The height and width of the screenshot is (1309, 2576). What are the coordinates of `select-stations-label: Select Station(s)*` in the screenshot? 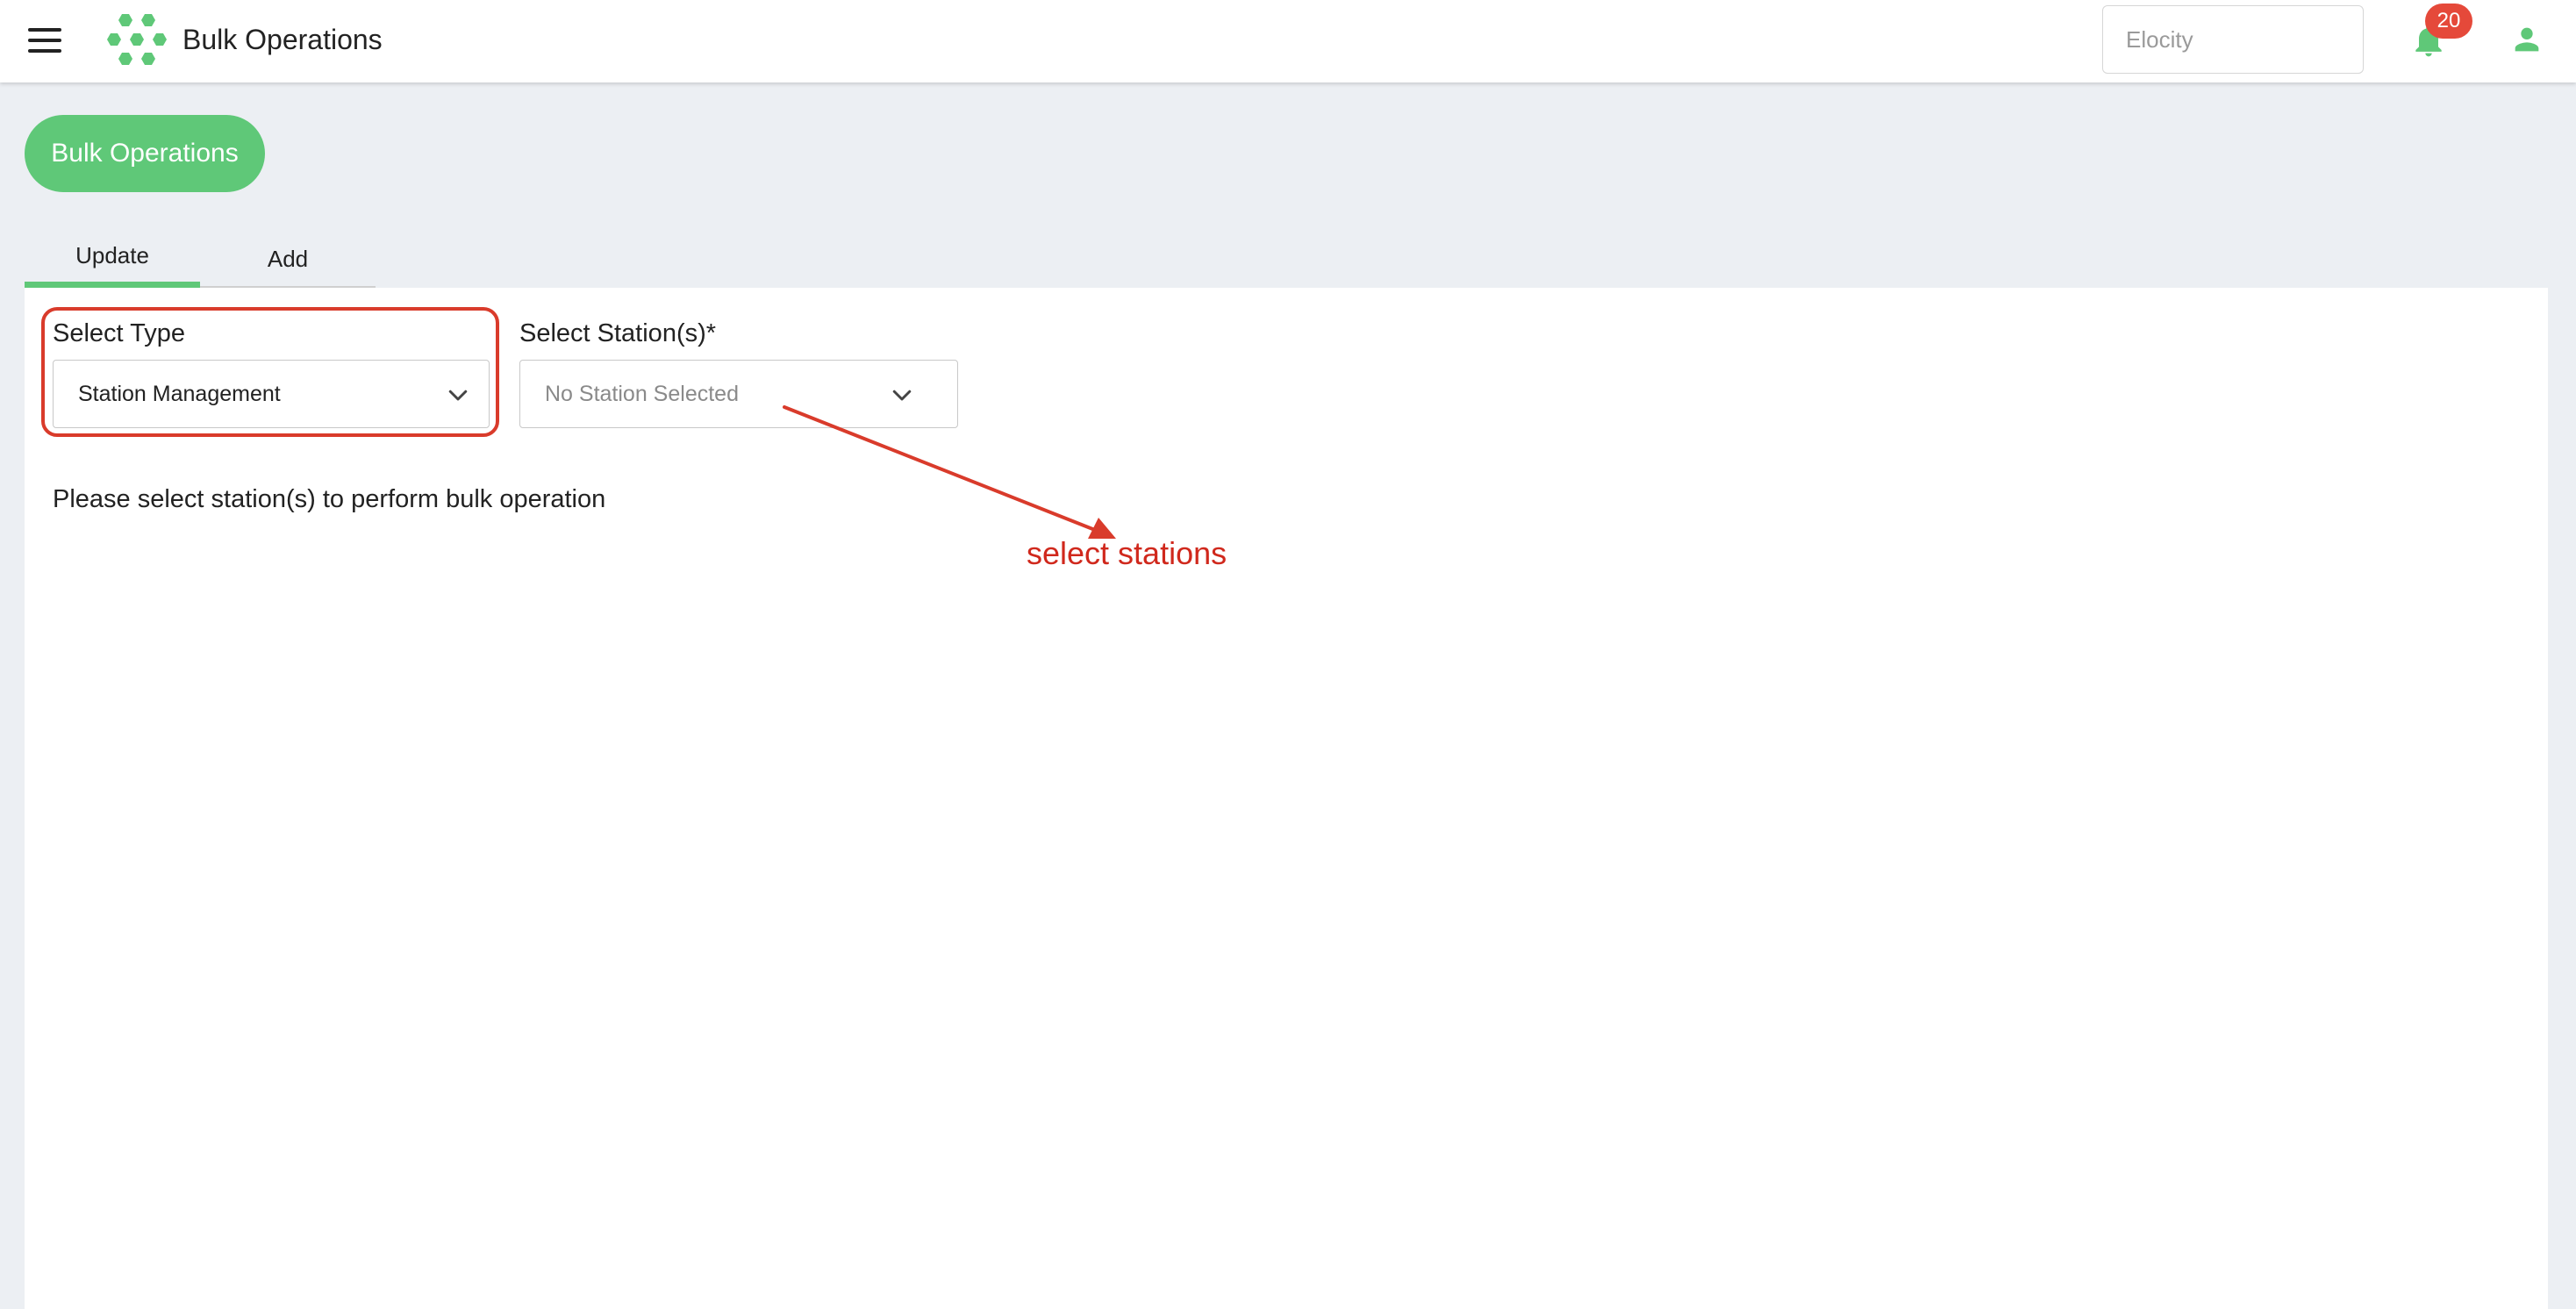 It's located at (618, 333).